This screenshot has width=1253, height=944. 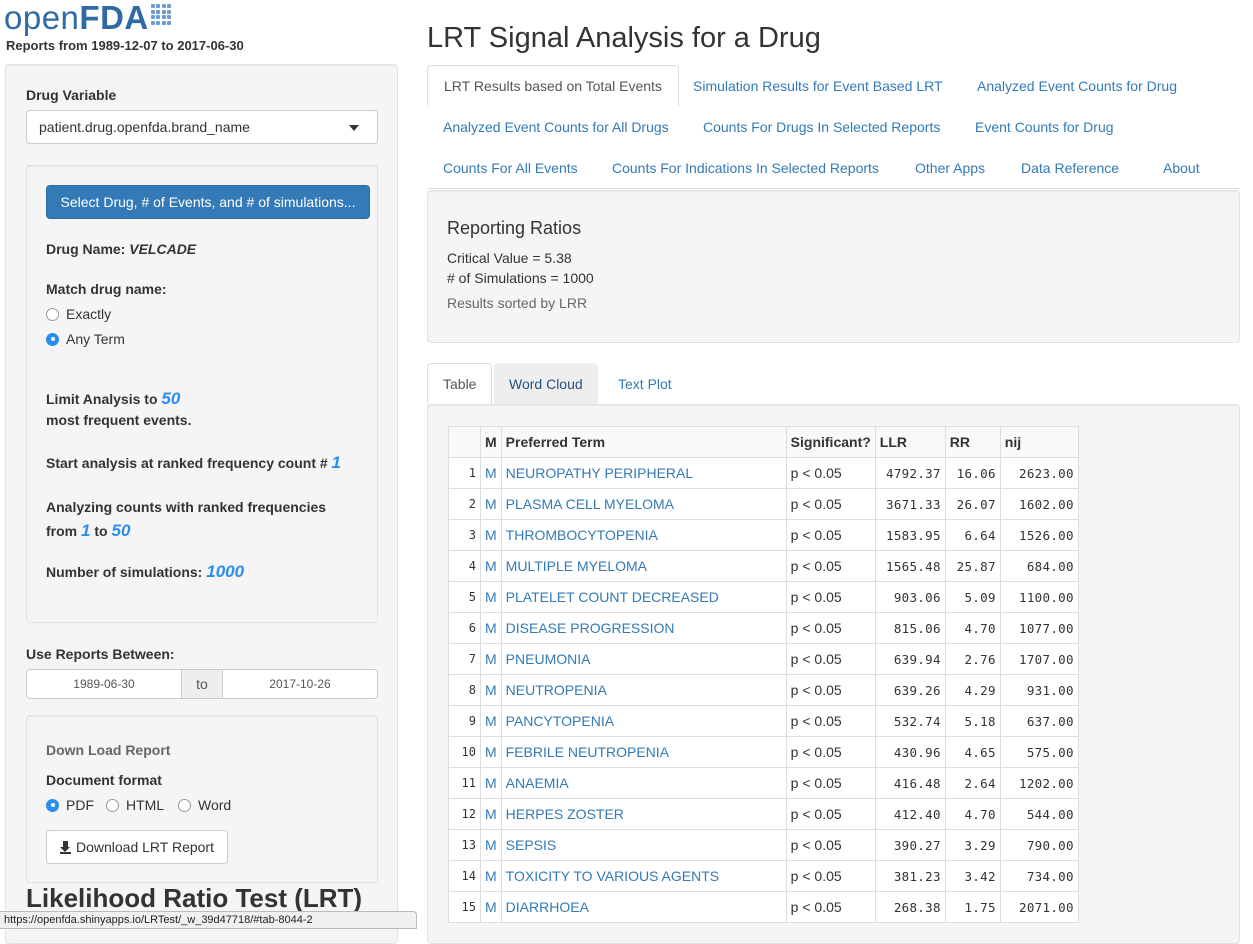 I want to click on format-option-pdf: PDF, so click(x=70, y=805).